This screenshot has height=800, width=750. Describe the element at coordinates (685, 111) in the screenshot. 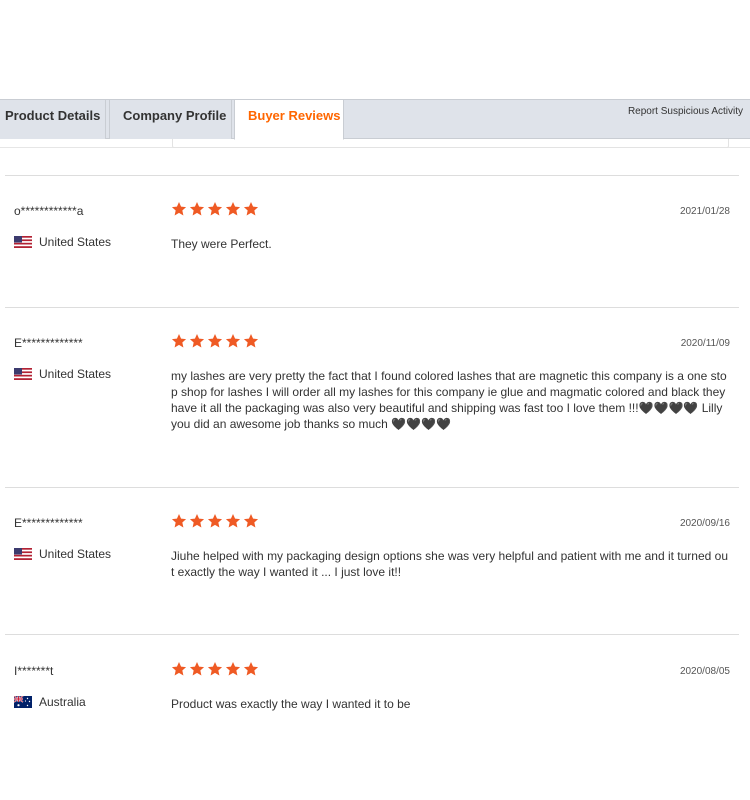

I see `report-suspicious-activity-link: Report Suspicious Activity` at that location.